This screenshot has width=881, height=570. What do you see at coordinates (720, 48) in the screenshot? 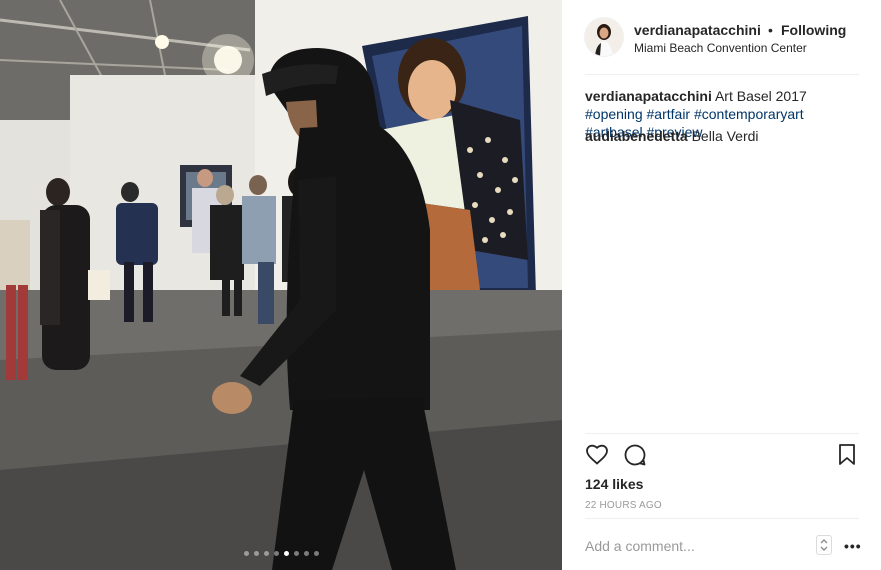
I see `location-link: Miami Beach Convention Center` at bounding box center [720, 48].